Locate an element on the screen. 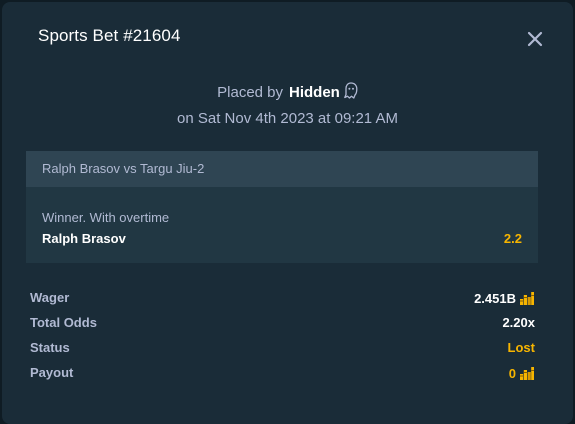  wager-row: Wager 2.451B is located at coordinates (282, 298).